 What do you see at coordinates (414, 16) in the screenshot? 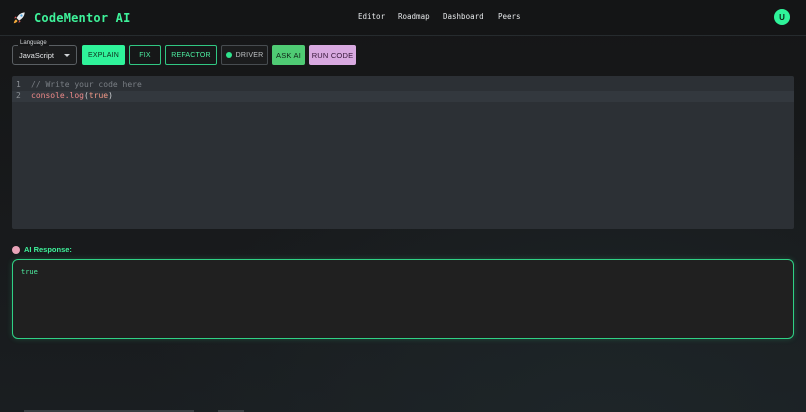
I see `nav-item-roadmap: Roadmap` at bounding box center [414, 16].